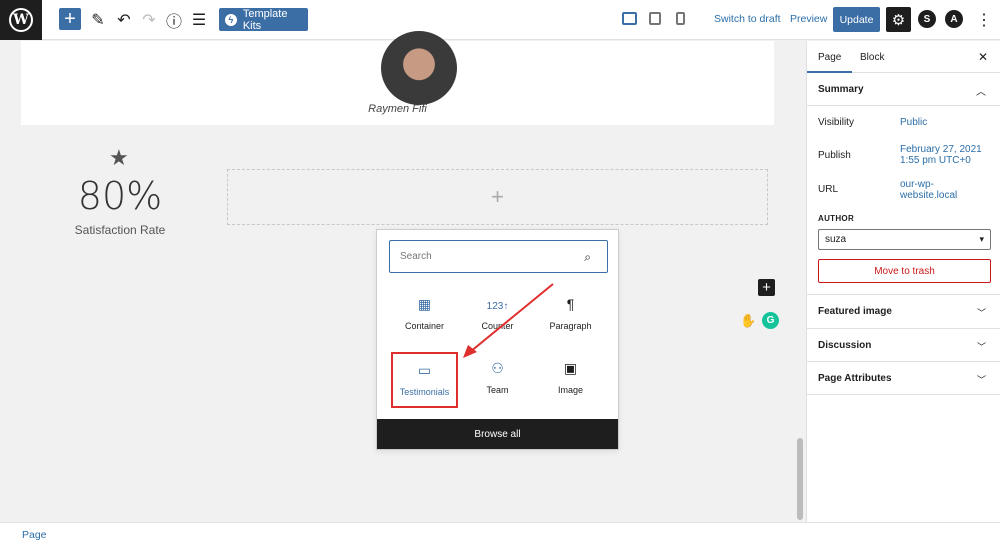 This screenshot has height=546, width=1000. What do you see at coordinates (655, 18) in the screenshot?
I see `tablet-preview-icon` at bounding box center [655, 18].